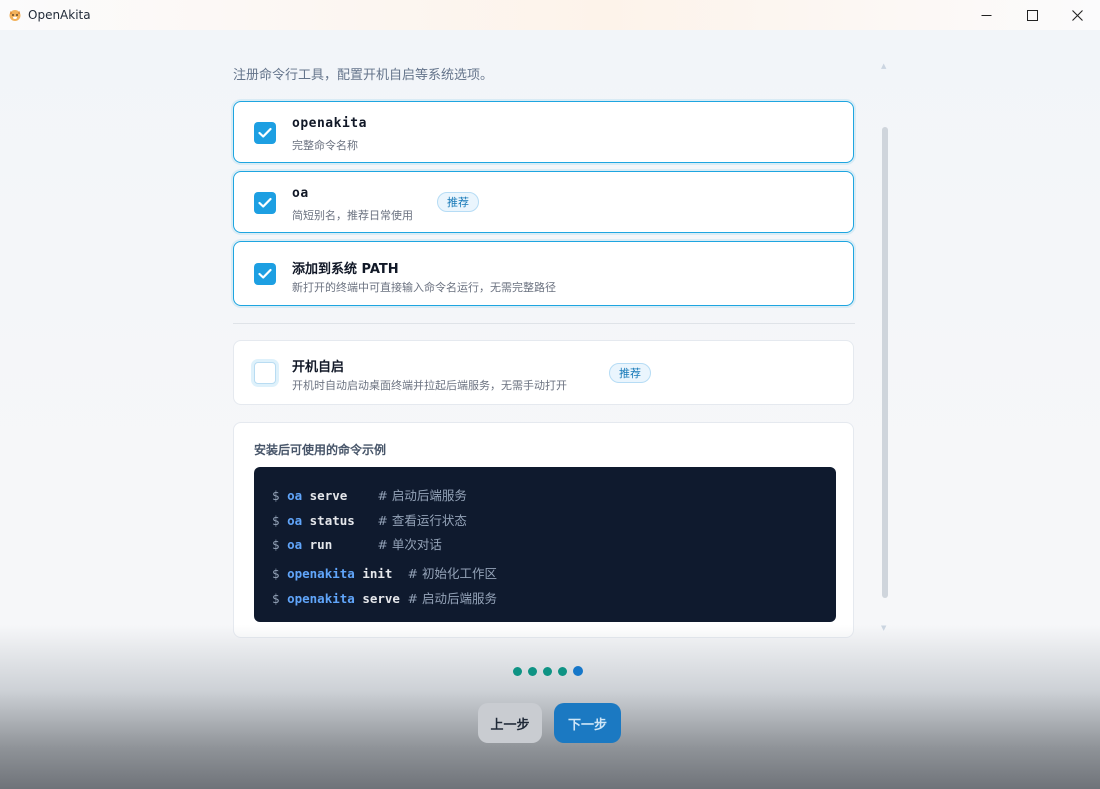  Describe the element at coordinates (320, 450) in the screenshot. I see `examples-title: 安装后可使用的命令示例` at that location.